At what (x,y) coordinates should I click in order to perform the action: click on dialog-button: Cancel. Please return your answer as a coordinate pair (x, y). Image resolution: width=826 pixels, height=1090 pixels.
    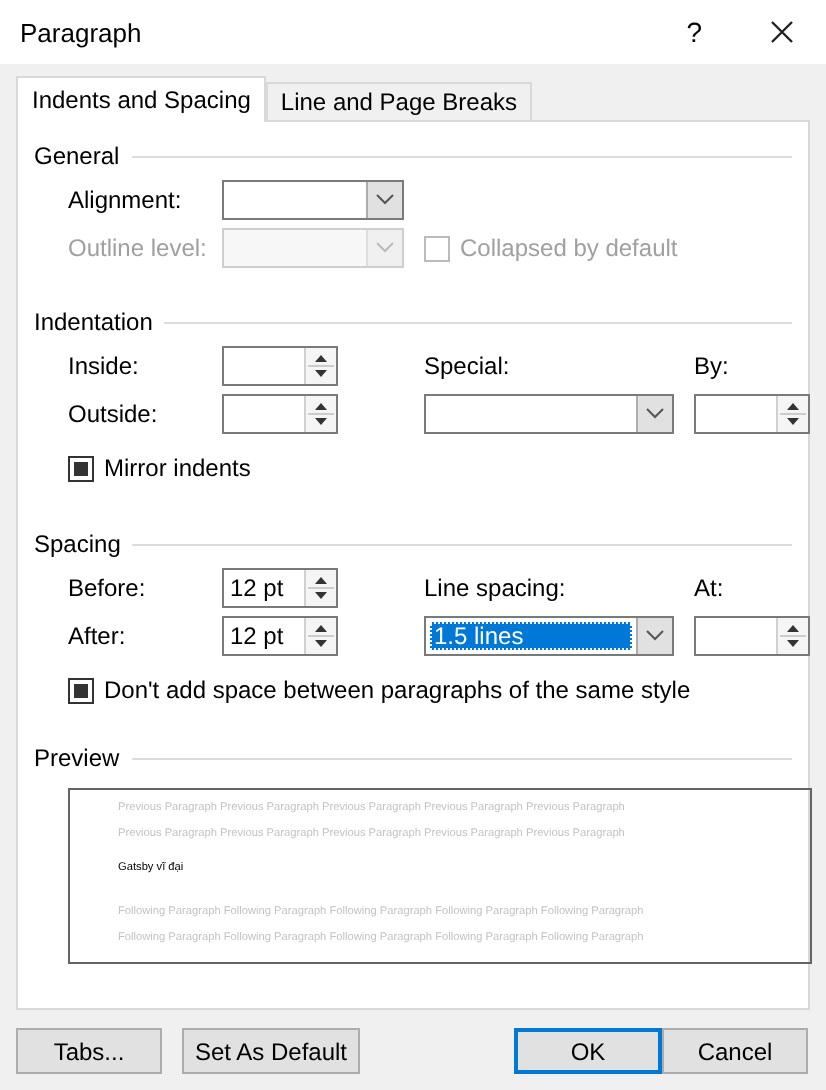
    Looking at the image, I should click on (735, 1051).